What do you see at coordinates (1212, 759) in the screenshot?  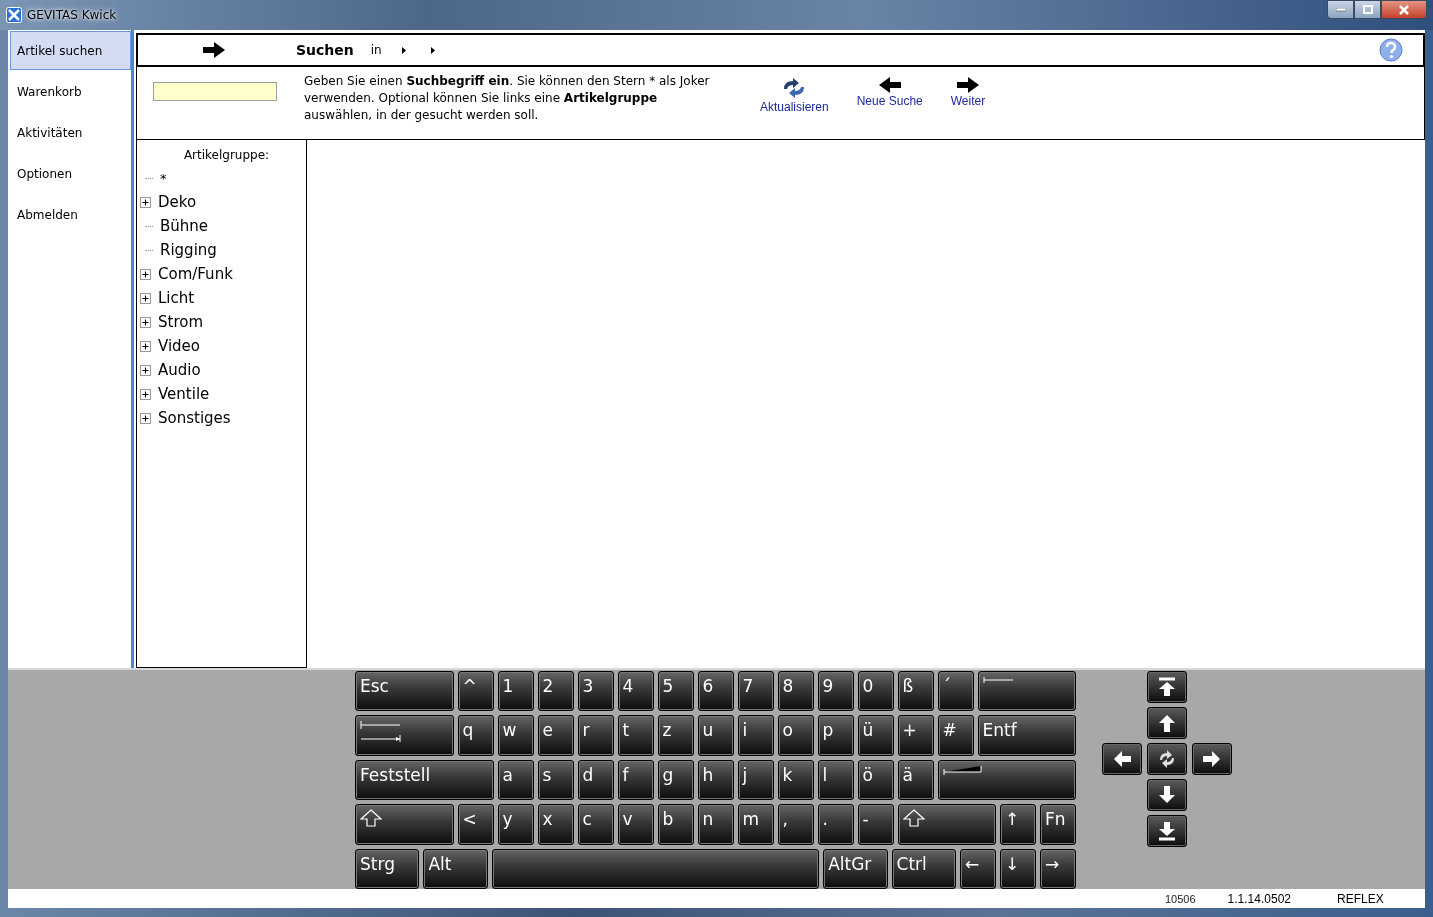 I see `right-arrow-button` at bounding box center [1212, 759].